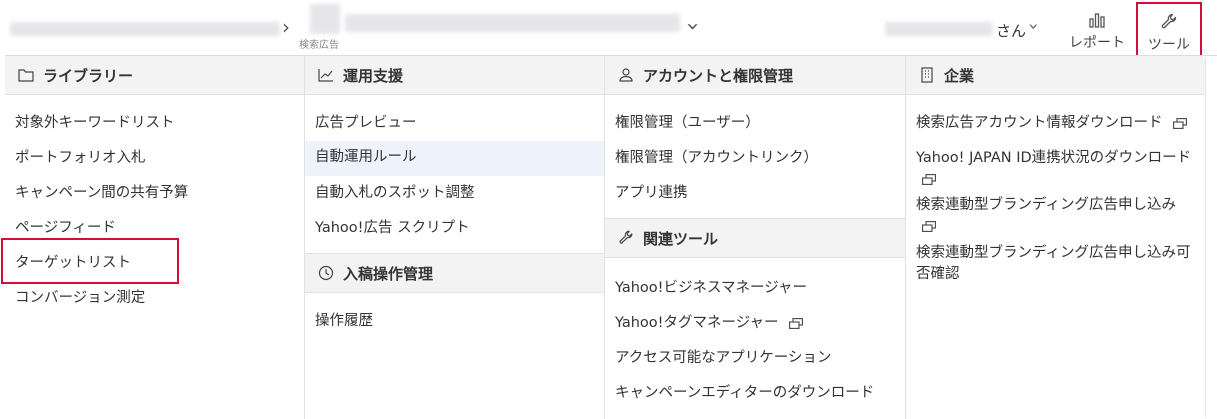 The width and height of the screenshot is (1217, 419). I want to click on chart-line-icon, so click(326, 75).